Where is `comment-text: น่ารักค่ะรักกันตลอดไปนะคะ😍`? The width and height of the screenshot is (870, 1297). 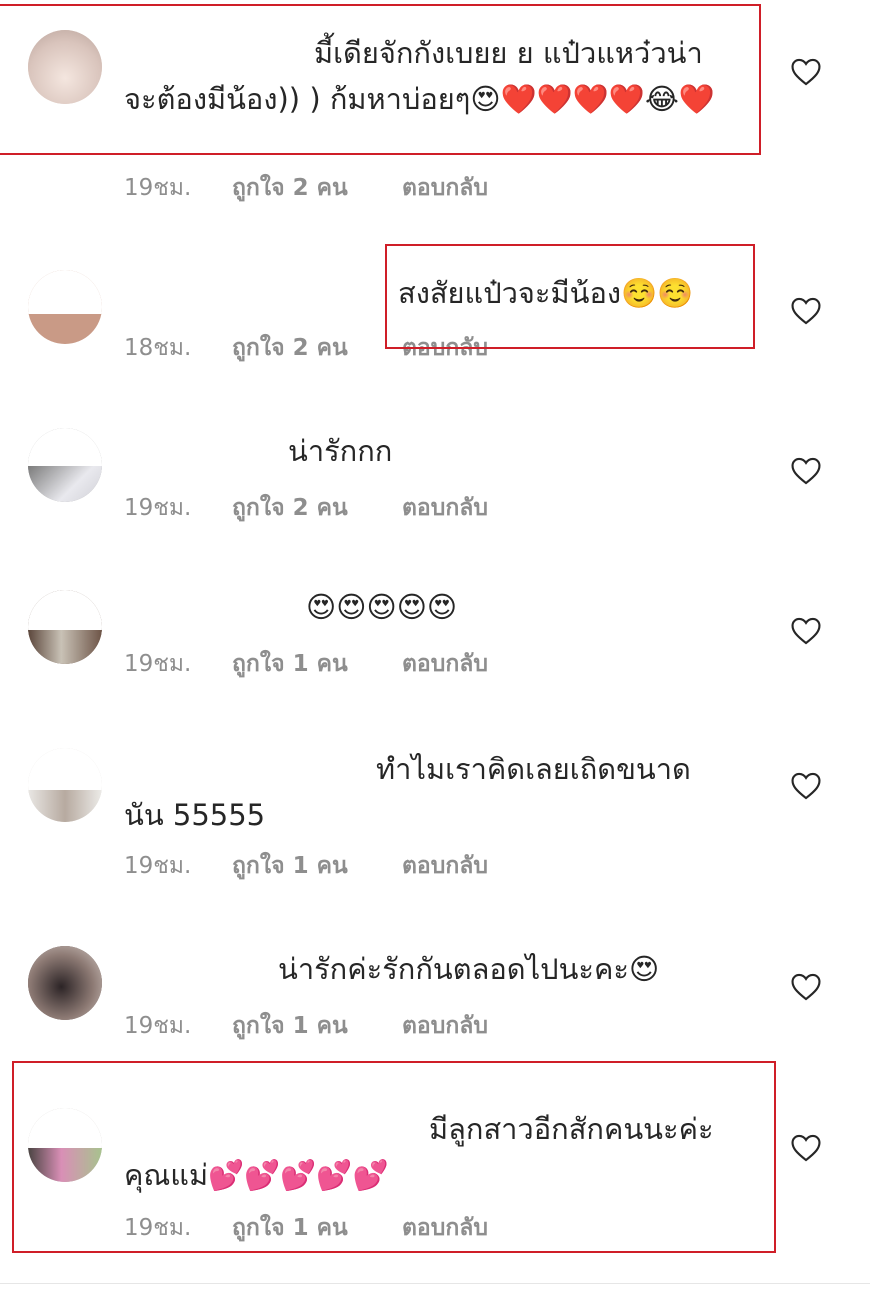
comment-text: น่ารักค่ะรักกันตลอดไปนะคะ😍 is located at coordinates (469, 969).